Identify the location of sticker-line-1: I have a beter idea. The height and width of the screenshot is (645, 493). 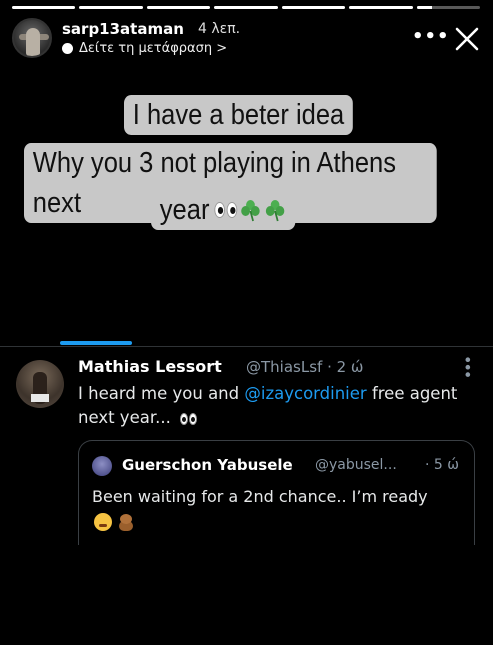
(239, 115).